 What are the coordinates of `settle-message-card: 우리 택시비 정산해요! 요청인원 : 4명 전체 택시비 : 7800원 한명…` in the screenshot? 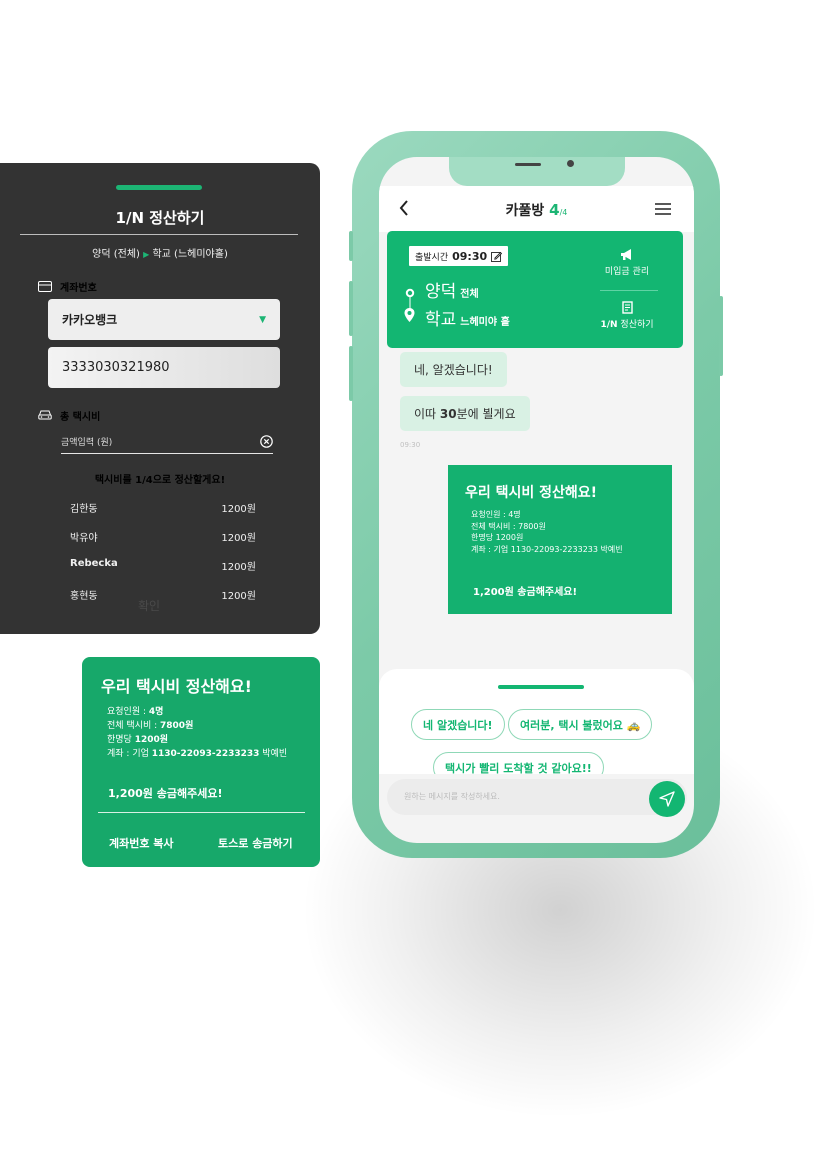 It's located at (560, 539).